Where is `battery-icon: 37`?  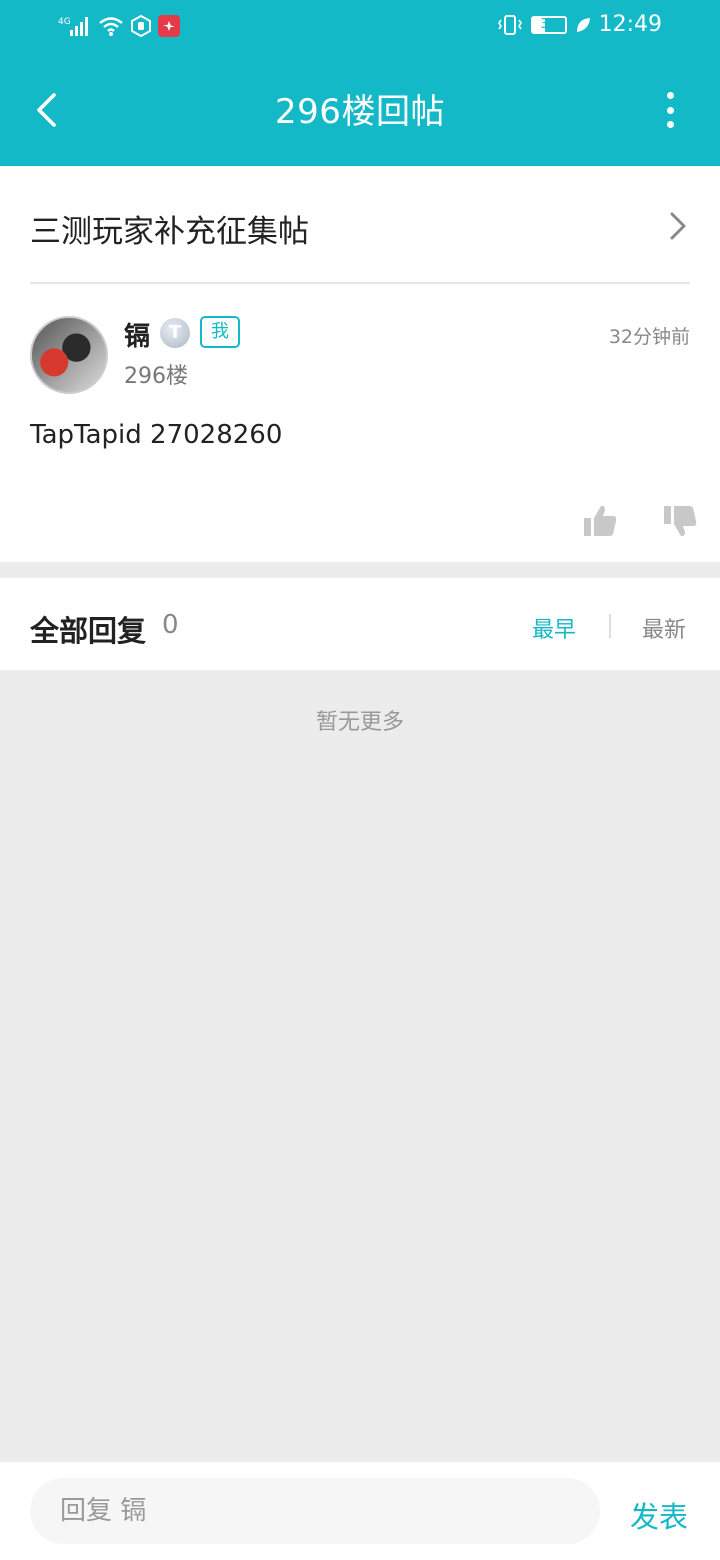
battery-icon: 37 is located at coordinates (548, 24).